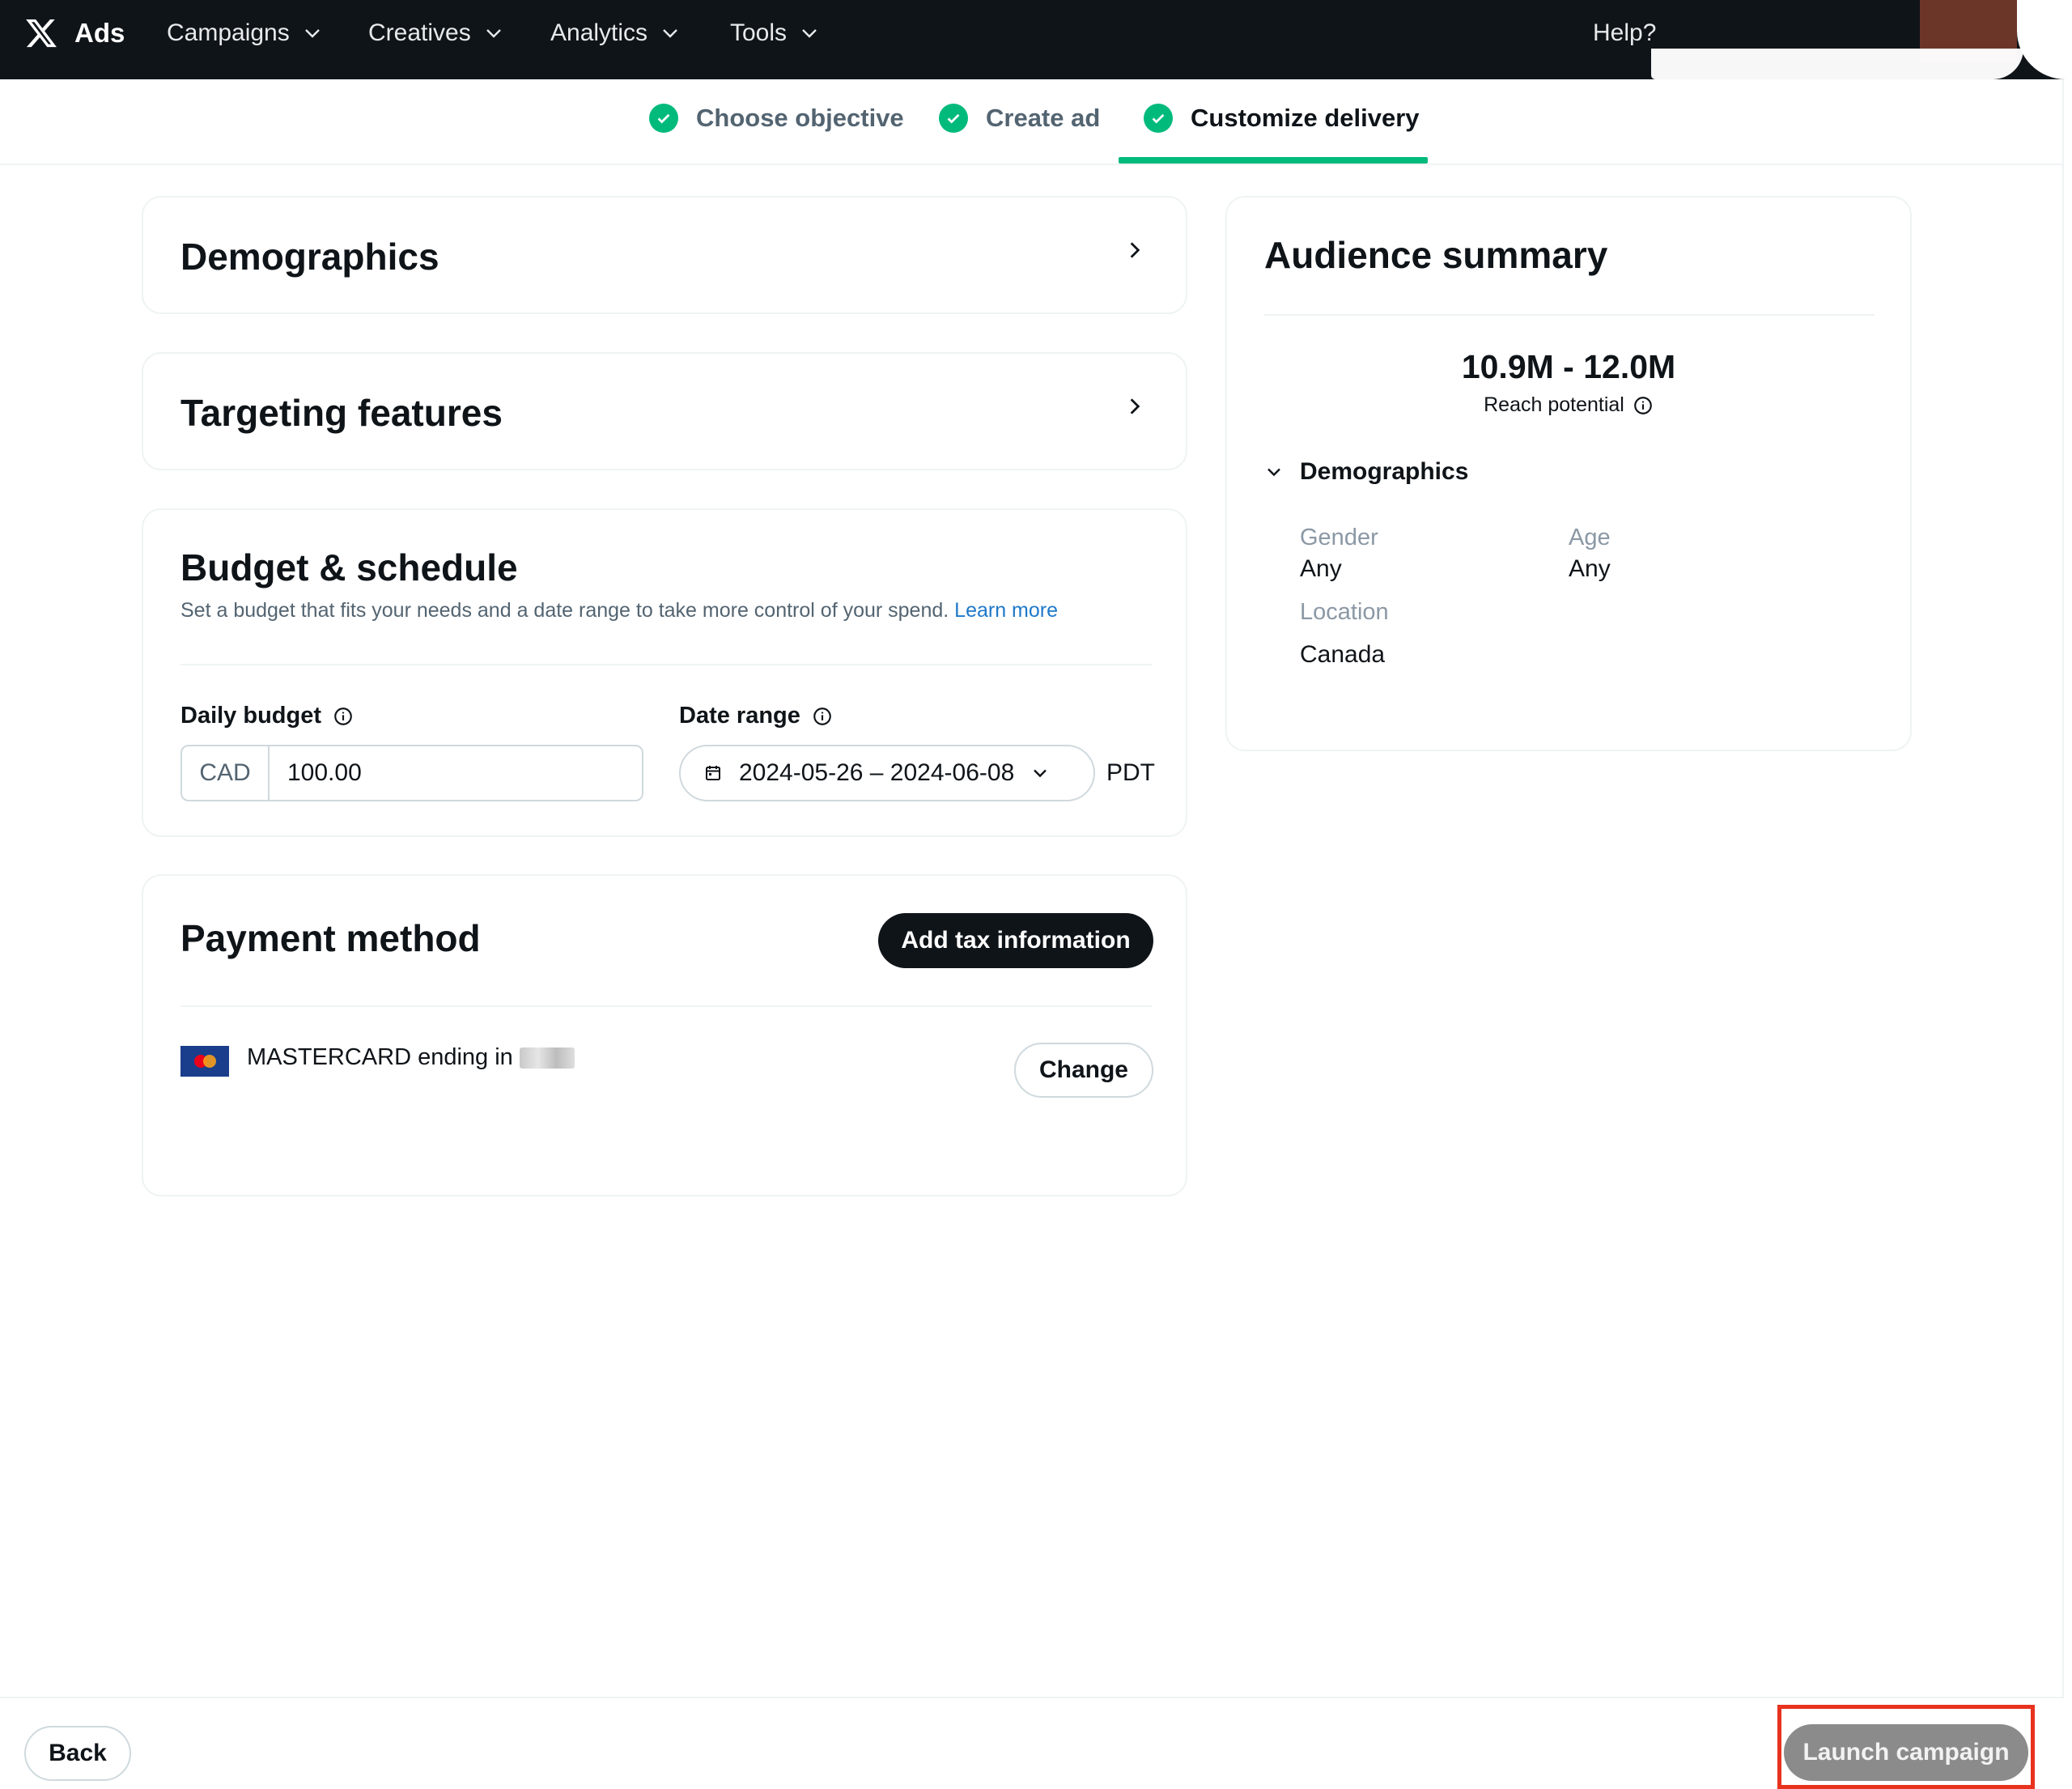  What do you see at coordinates (316, 773) in the screenshot?
I see `budget-amount: 100.00` at bounding box center [316, 773].